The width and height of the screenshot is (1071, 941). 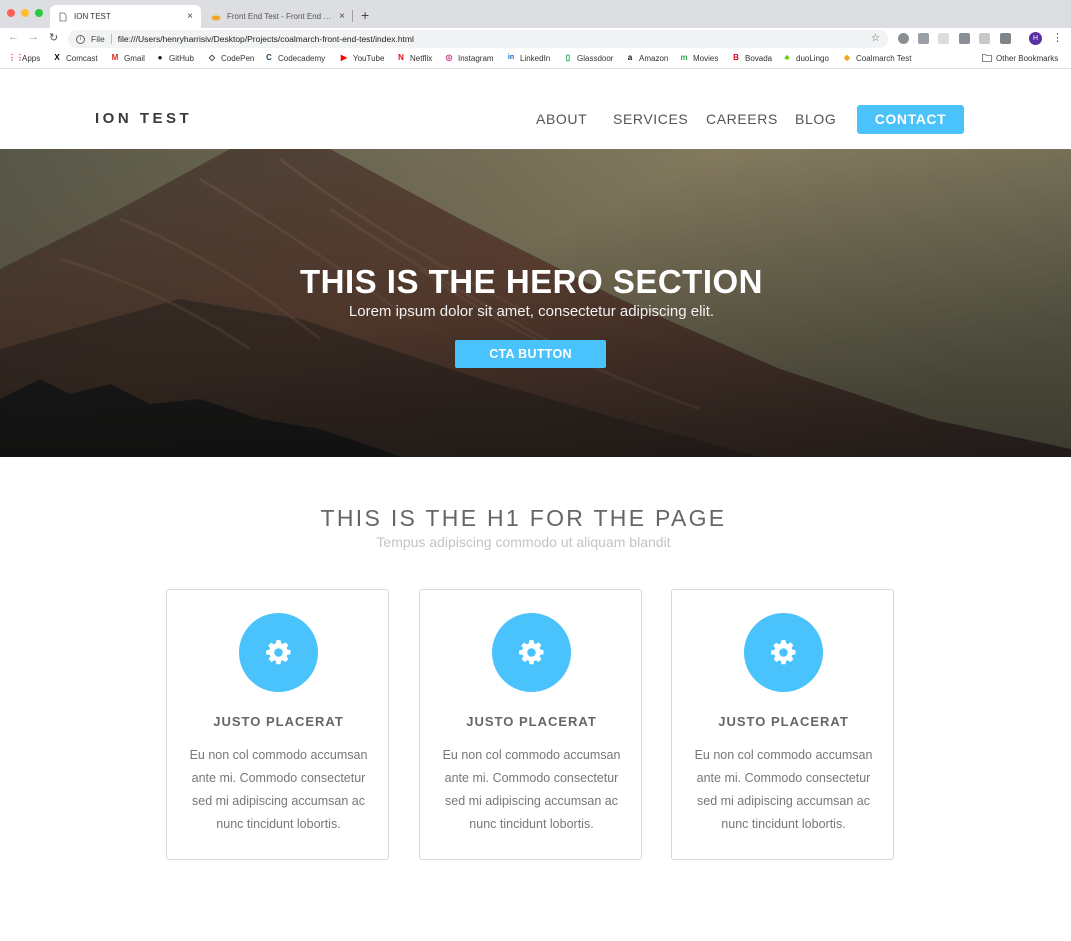 I want to click on bookmark-label: Comcast, so click(x=82, y=58).